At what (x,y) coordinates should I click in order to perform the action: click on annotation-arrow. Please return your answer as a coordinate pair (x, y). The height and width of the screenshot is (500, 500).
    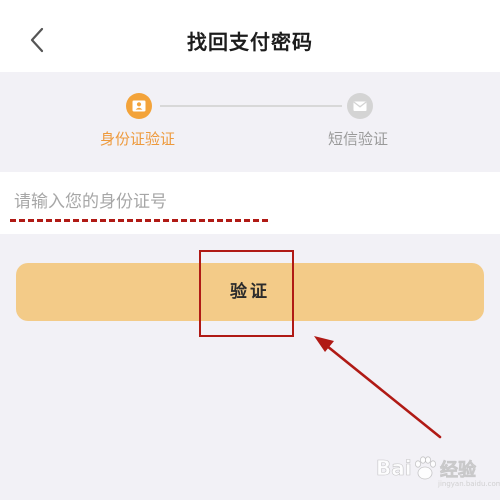
    Looking at the image, I should click on (378, 387).